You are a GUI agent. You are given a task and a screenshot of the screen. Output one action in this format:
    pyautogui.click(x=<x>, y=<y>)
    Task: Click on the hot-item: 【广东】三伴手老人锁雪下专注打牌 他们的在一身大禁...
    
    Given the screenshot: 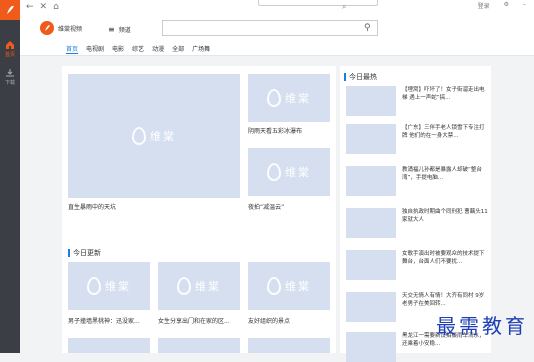 What is the action you would take?
    pyautogui.click(x=416, y=139)
    